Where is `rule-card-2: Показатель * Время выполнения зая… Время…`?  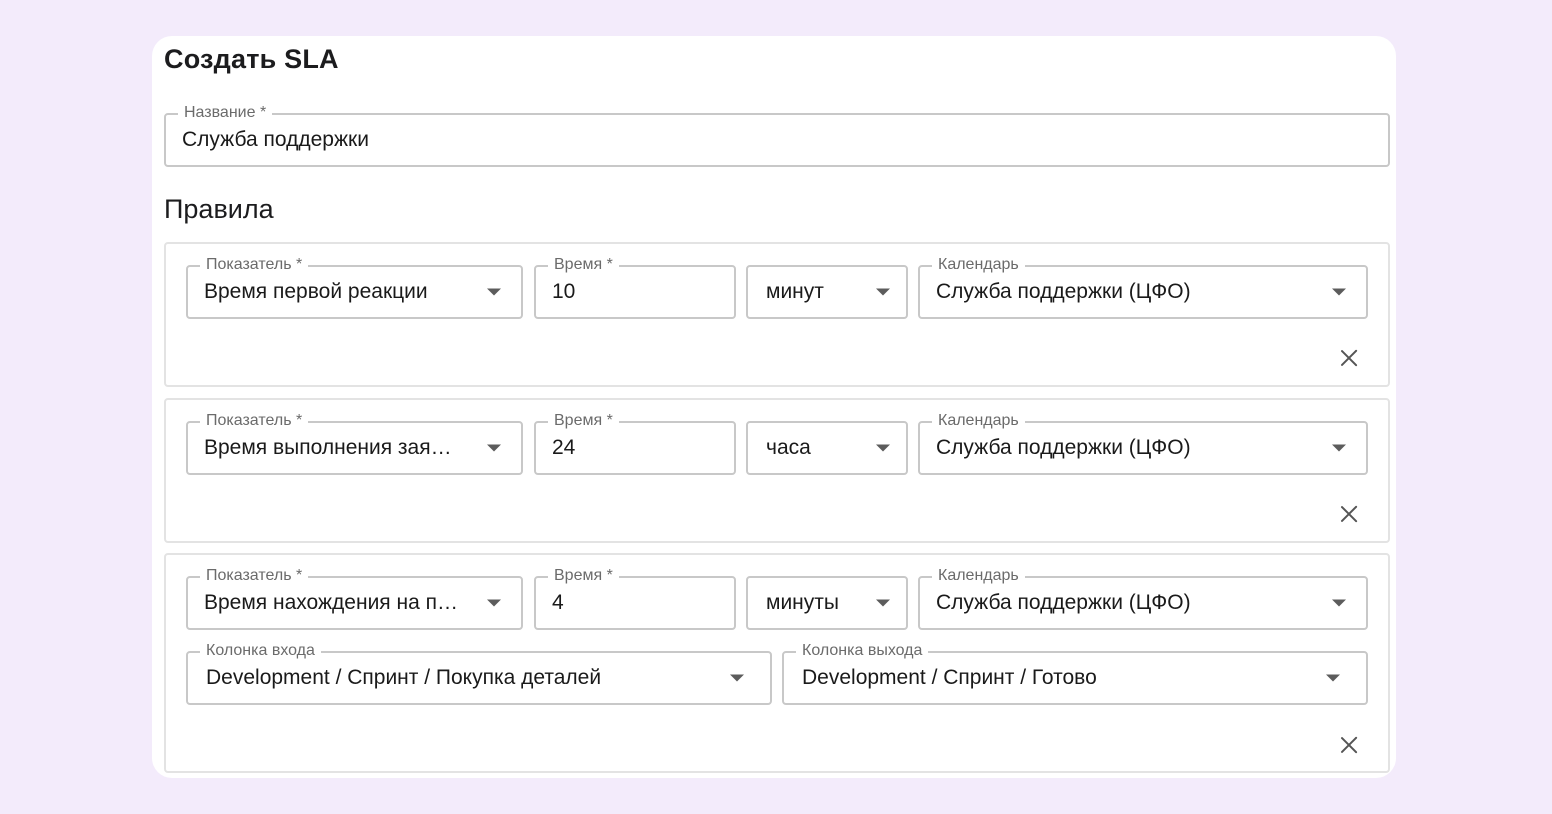 rule-card-2: Показатель * Время выполнения зая… Время… is located at coordinates (777, 470).